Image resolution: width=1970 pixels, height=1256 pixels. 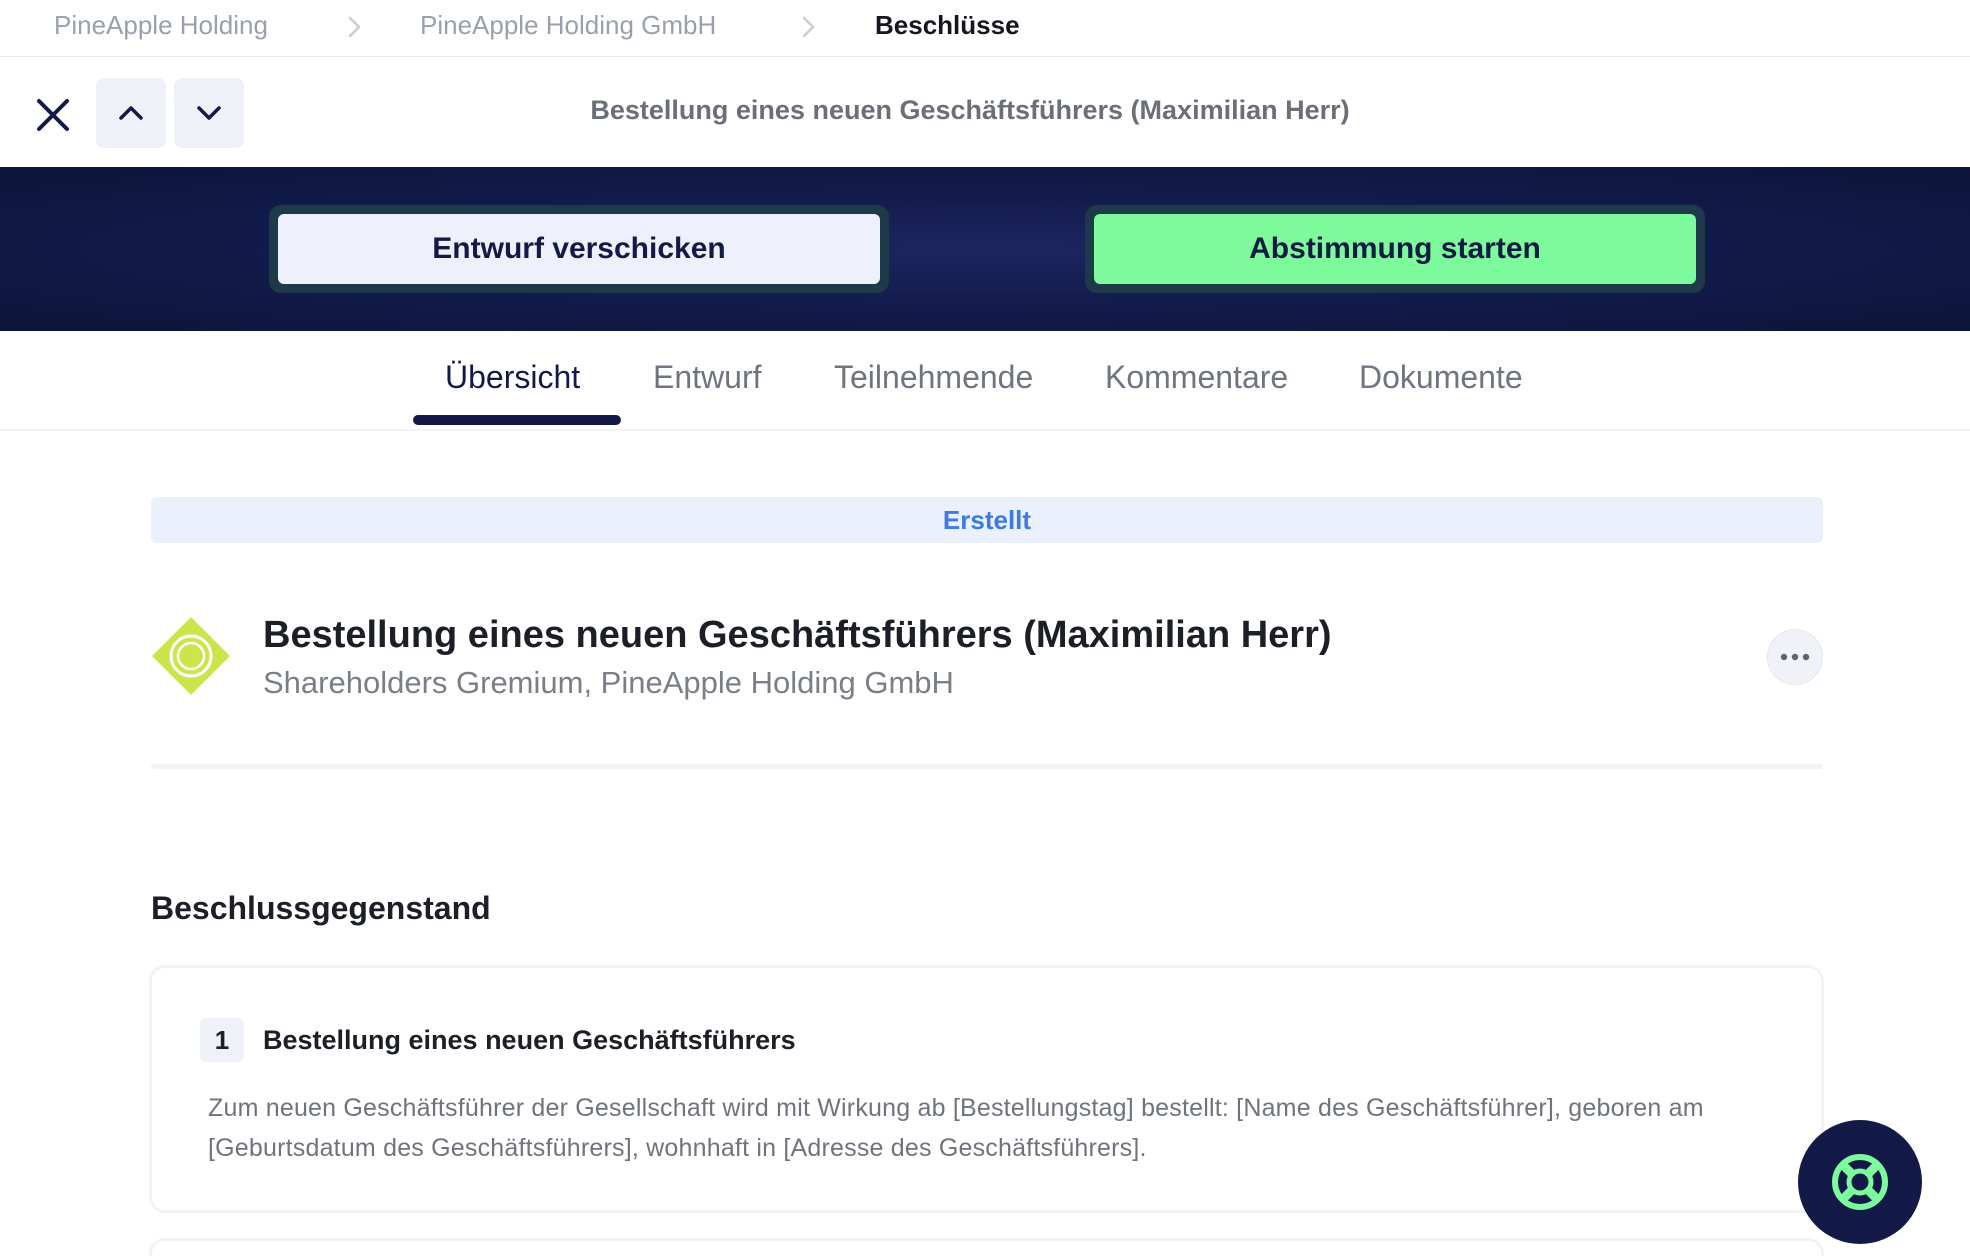 I want to click on start-vote-button: Abstimmung starten, so click(x=1395, y=249).